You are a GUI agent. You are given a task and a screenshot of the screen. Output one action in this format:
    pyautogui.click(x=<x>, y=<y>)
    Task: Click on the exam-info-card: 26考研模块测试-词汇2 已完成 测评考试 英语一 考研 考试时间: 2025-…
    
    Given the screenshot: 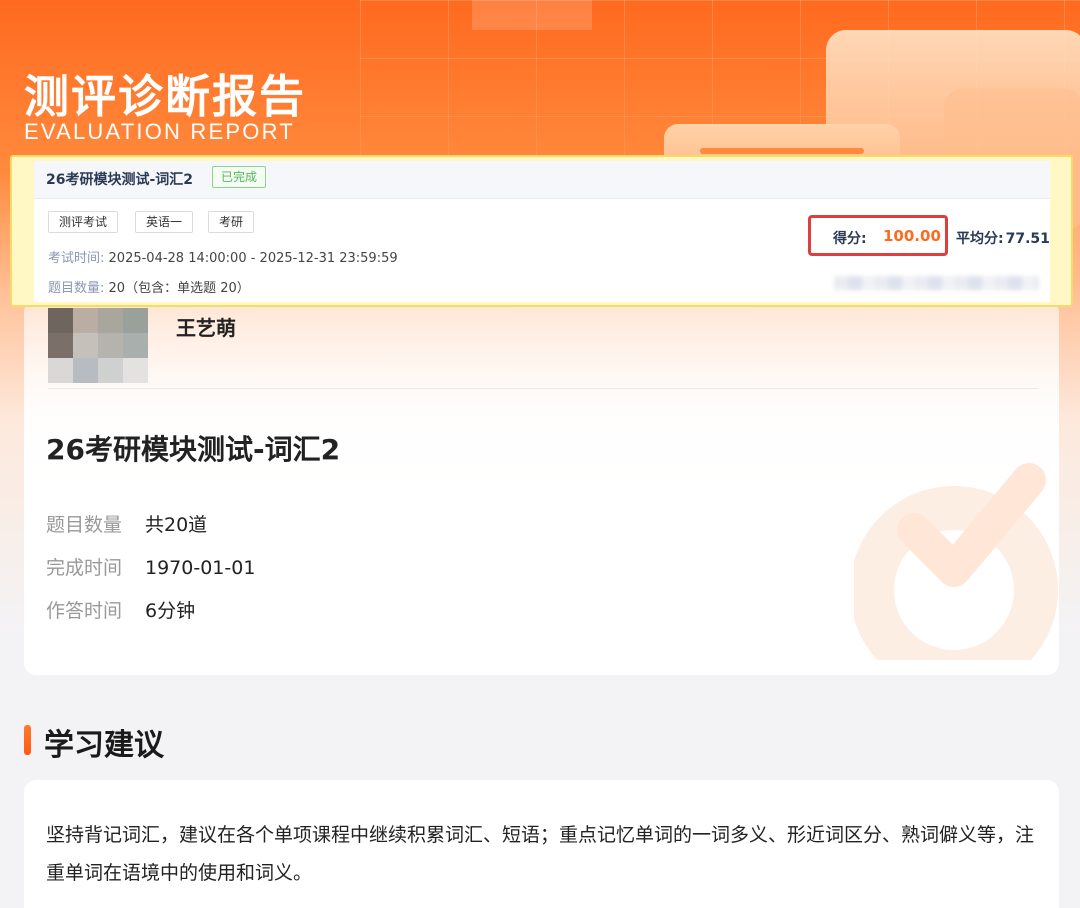 What is the action you would take?
    pyautogui.click(x=542, y=231)
    